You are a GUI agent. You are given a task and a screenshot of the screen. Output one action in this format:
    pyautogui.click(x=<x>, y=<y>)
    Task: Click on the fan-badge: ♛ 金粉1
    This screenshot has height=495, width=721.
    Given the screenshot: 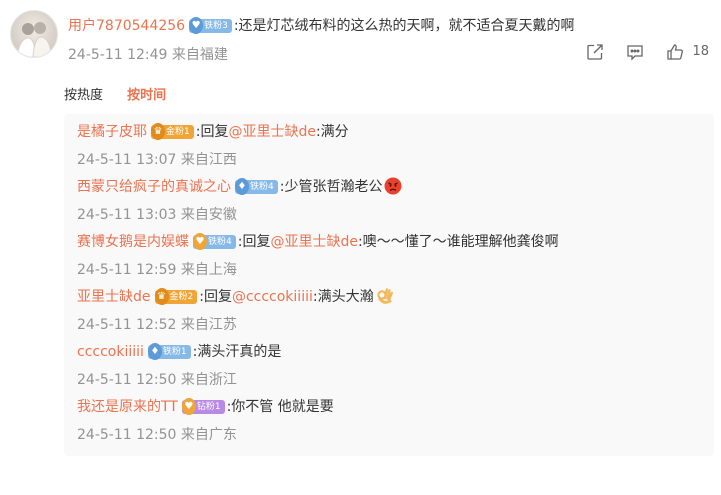 What is the action you would take?
    pyautogui.click(x=172, y=131)
    